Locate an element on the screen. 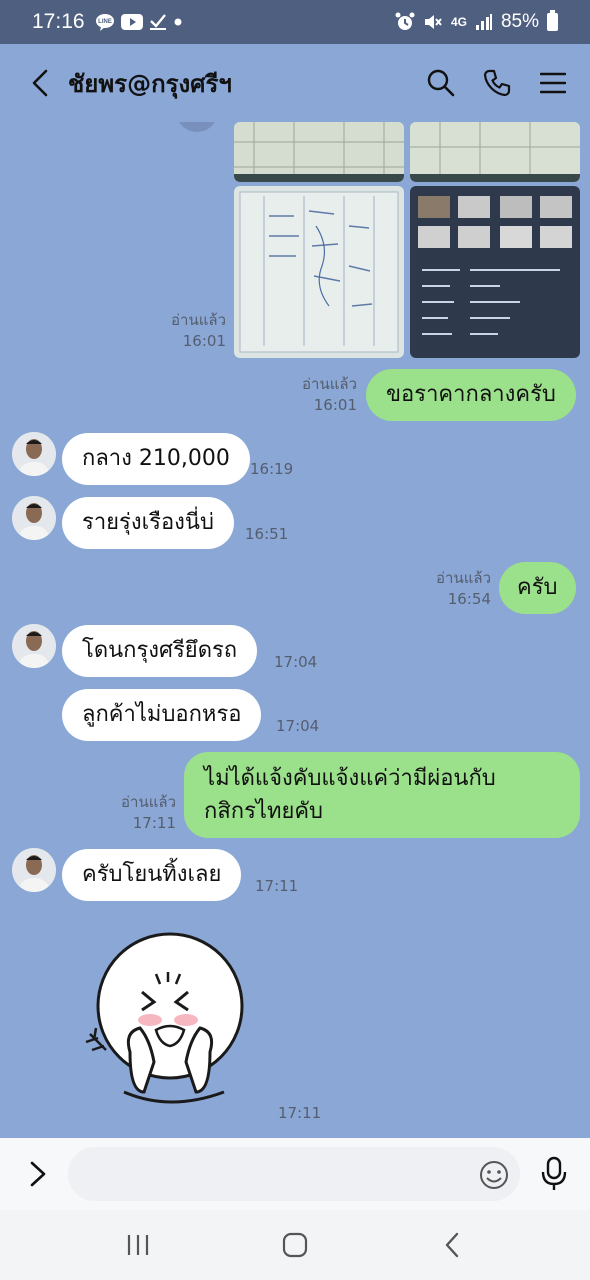 The image size is (590, 1280). search-icon is located at coordinates (441, 83).